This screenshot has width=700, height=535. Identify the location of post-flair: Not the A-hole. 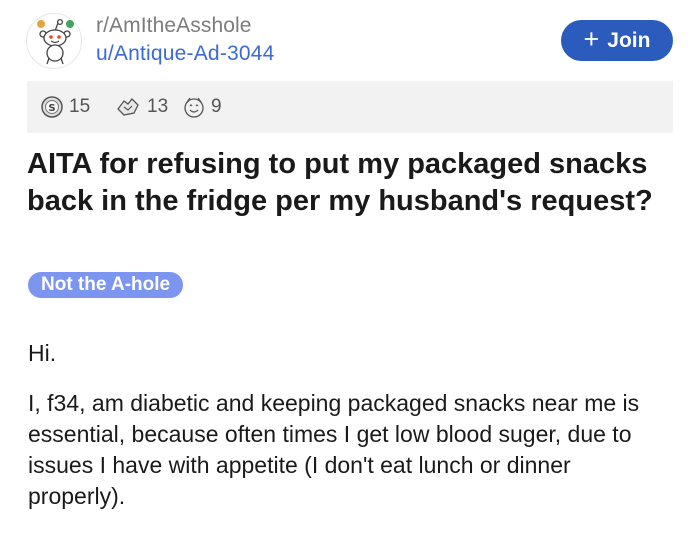
(106, 285).